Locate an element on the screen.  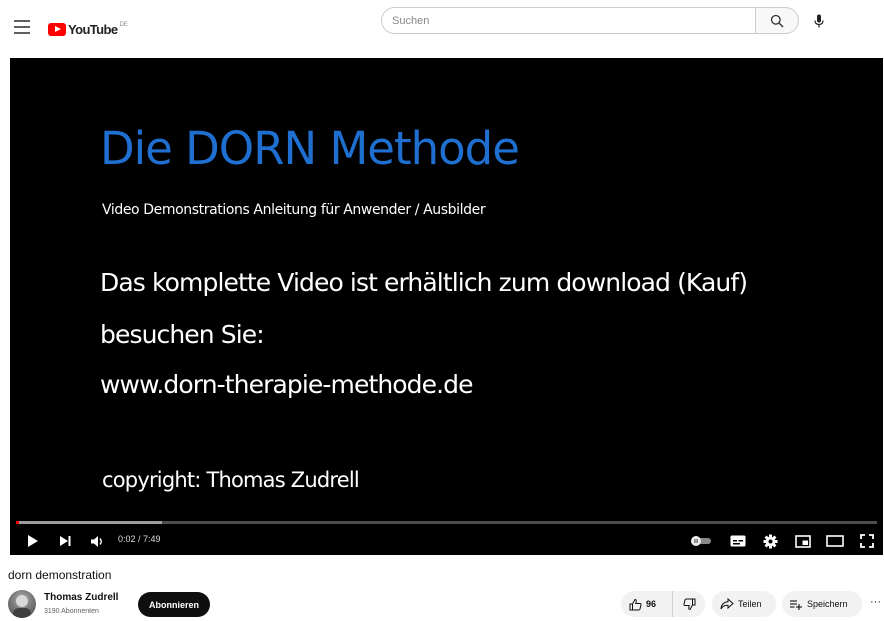
subtitles-icon is located at coordinates (738, 541).